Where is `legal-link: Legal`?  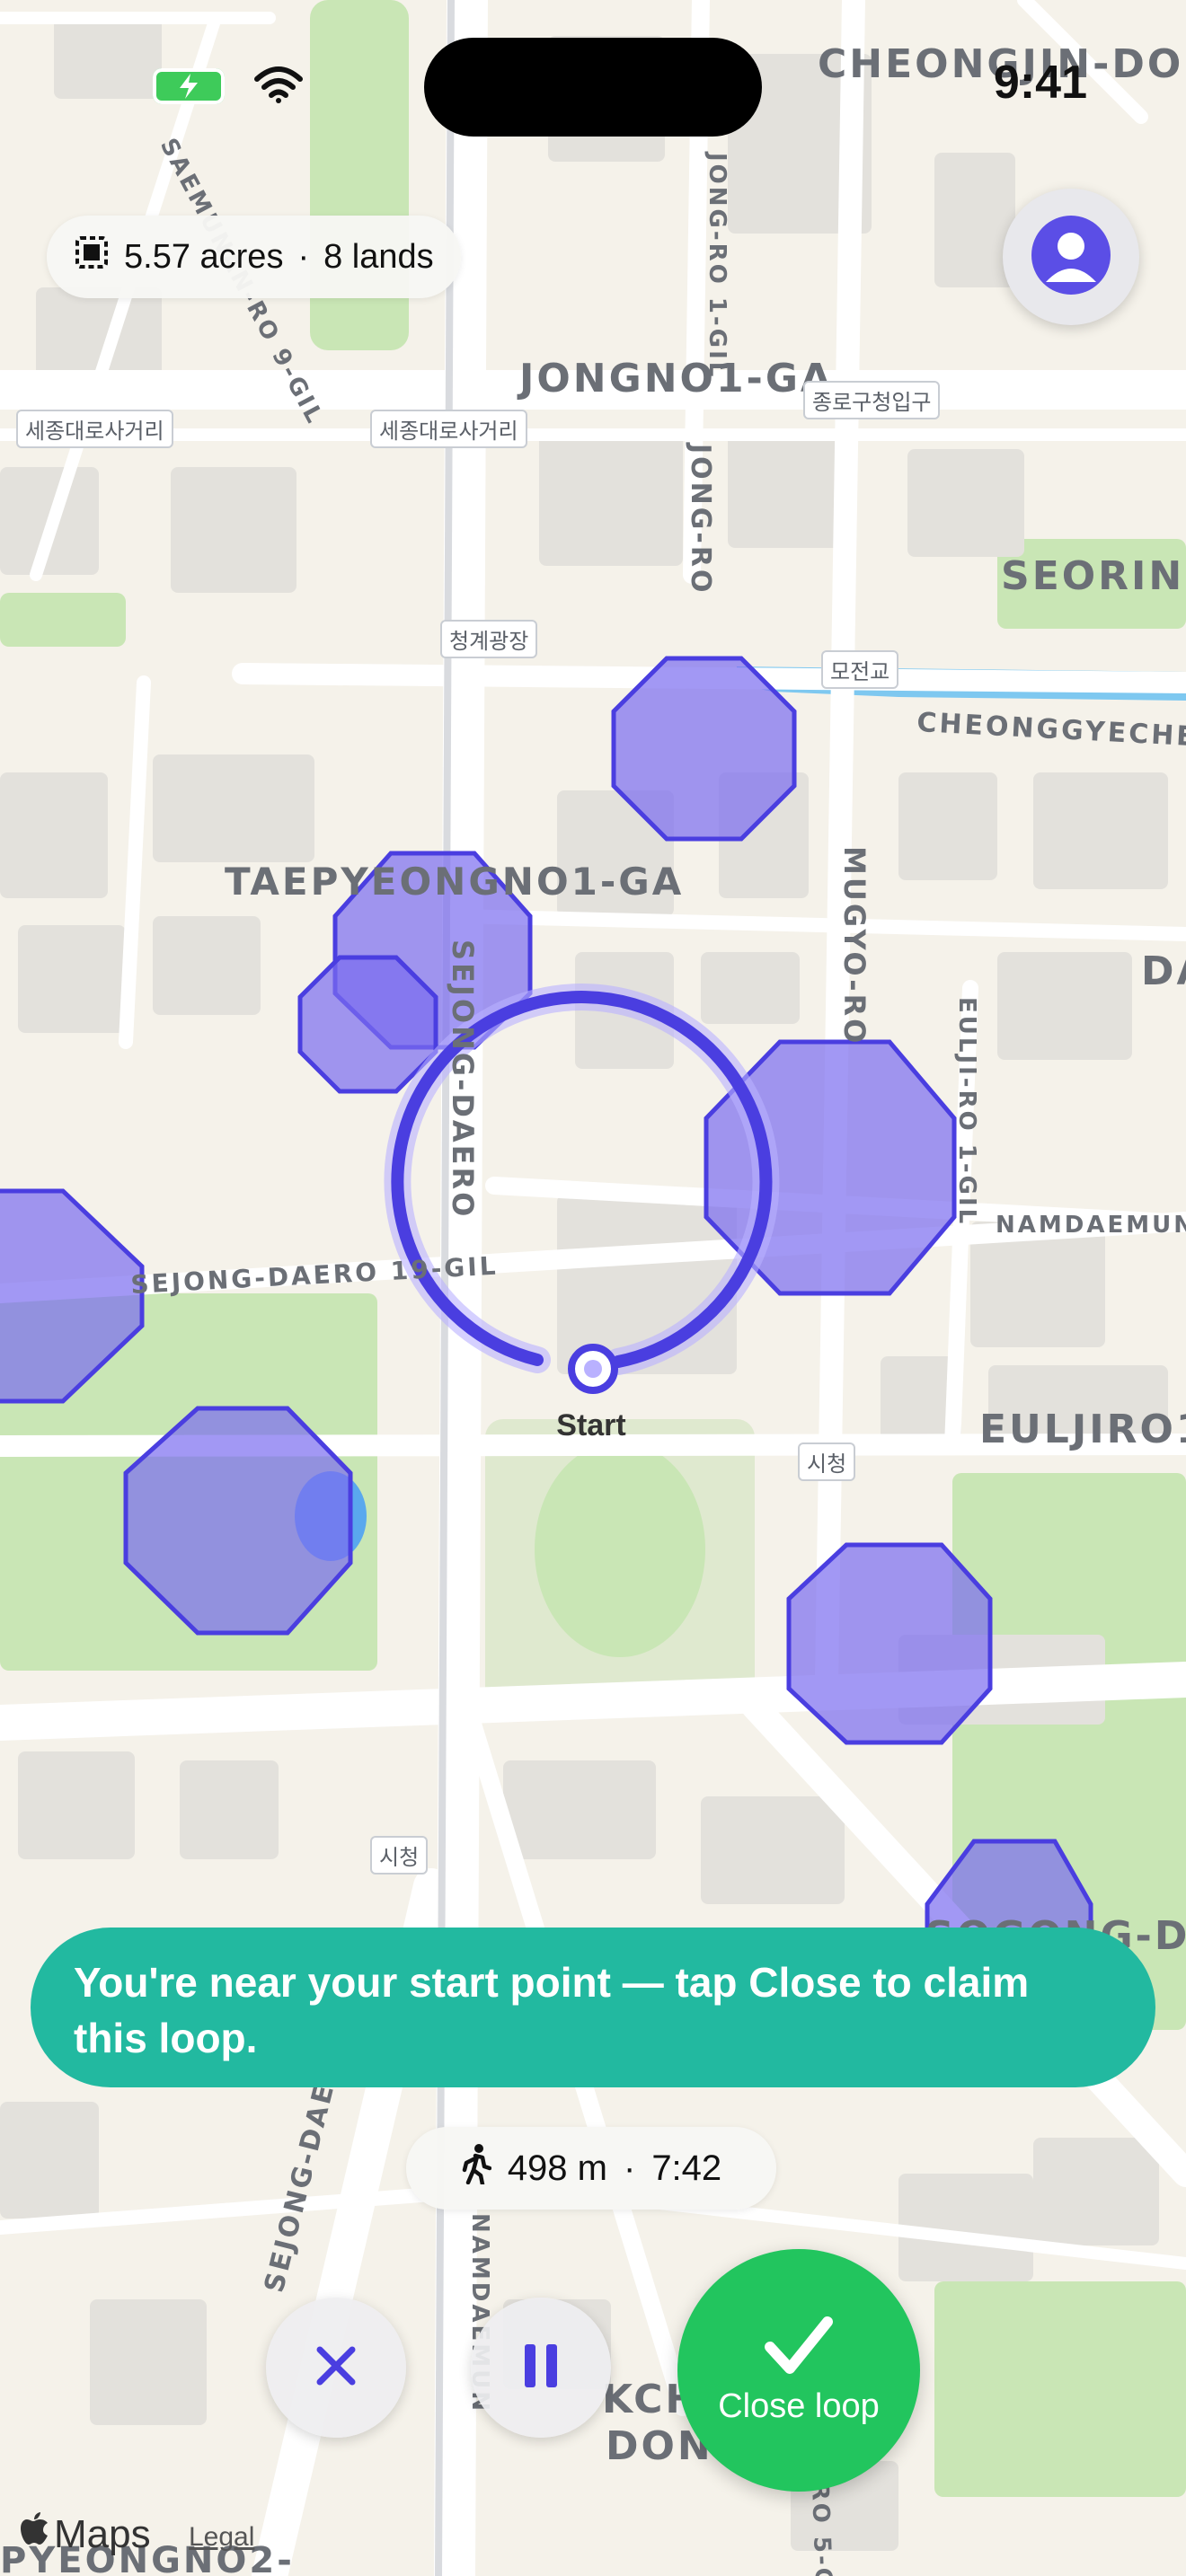
legal-link: Legal is located at coordinates (221, 2537).